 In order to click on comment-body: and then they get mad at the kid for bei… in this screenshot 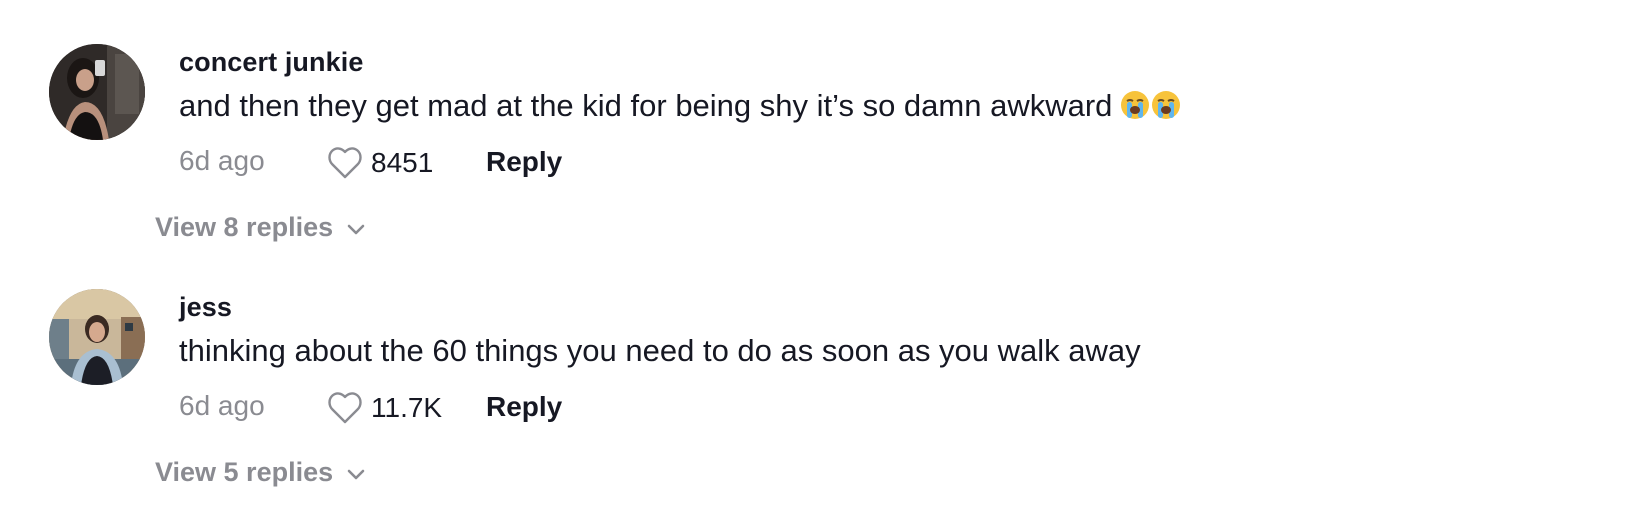, I will do `click(646, 105)`.